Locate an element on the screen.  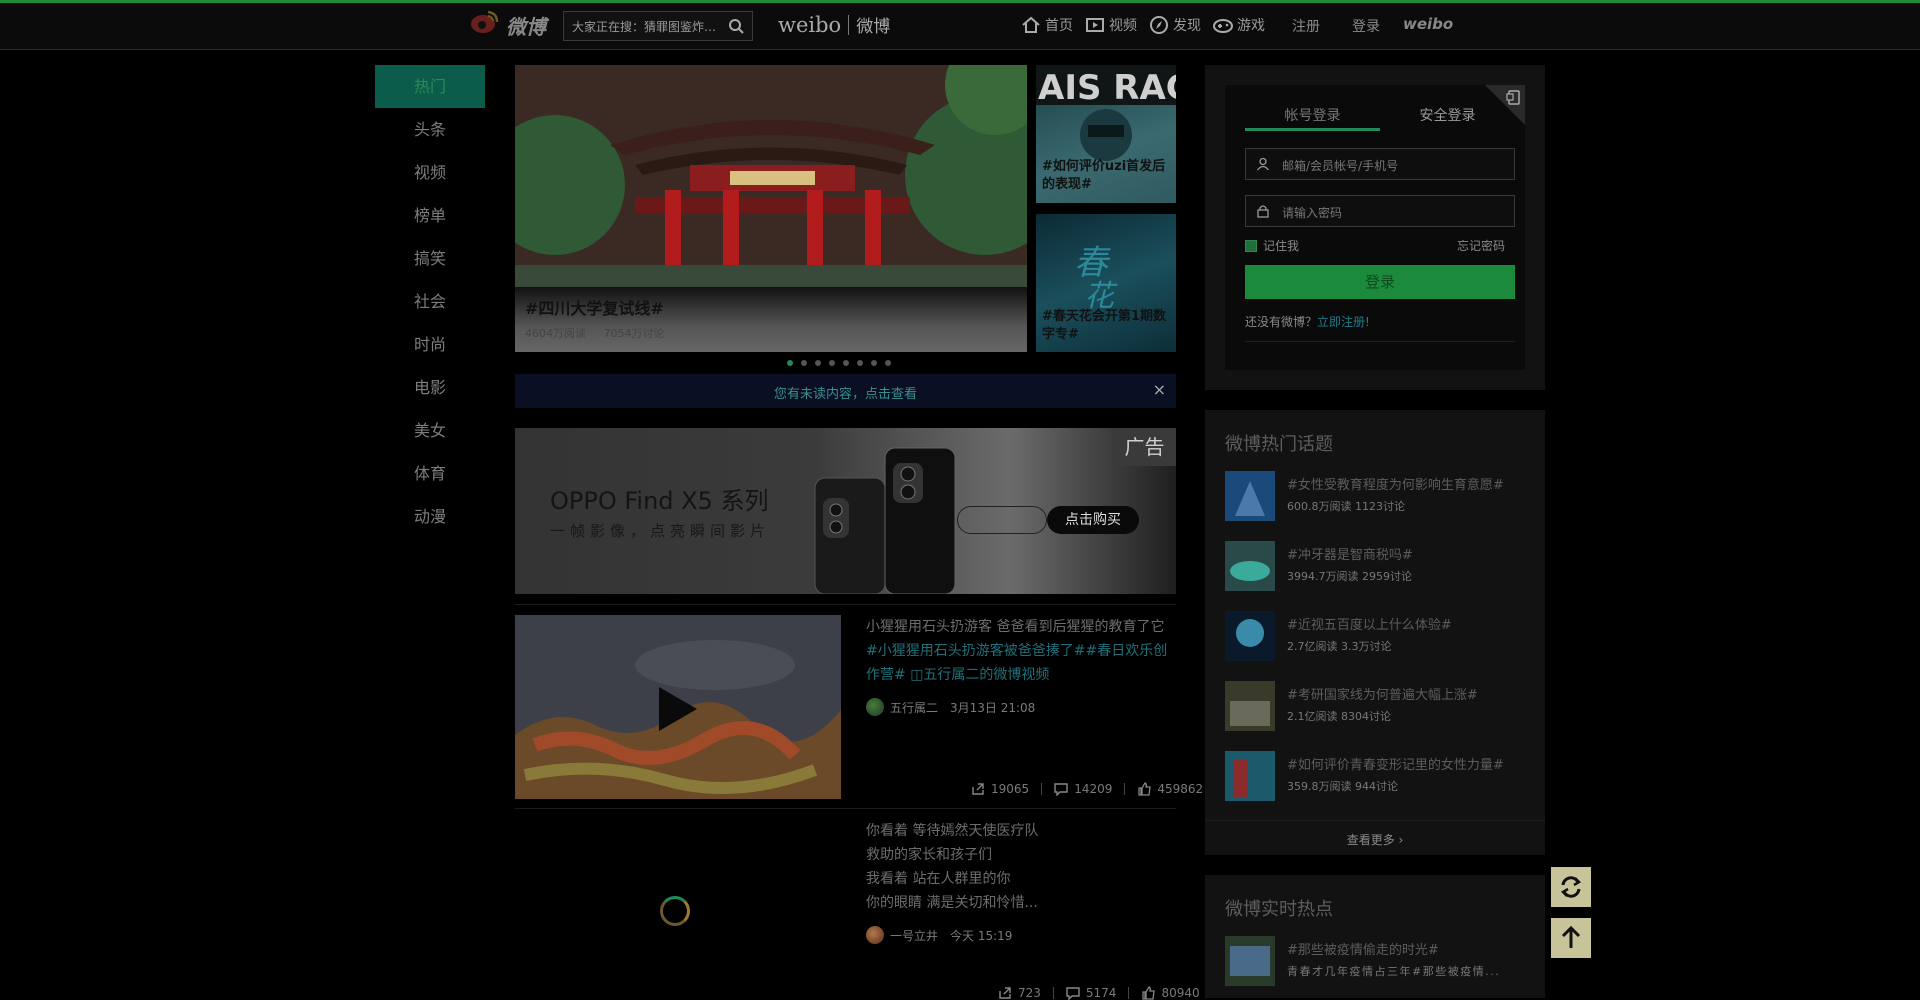
topic-item: #如何评价青春变形记里的女性力量# 359.8万阅读 944讨论 is located at coordinates (1380, 776).